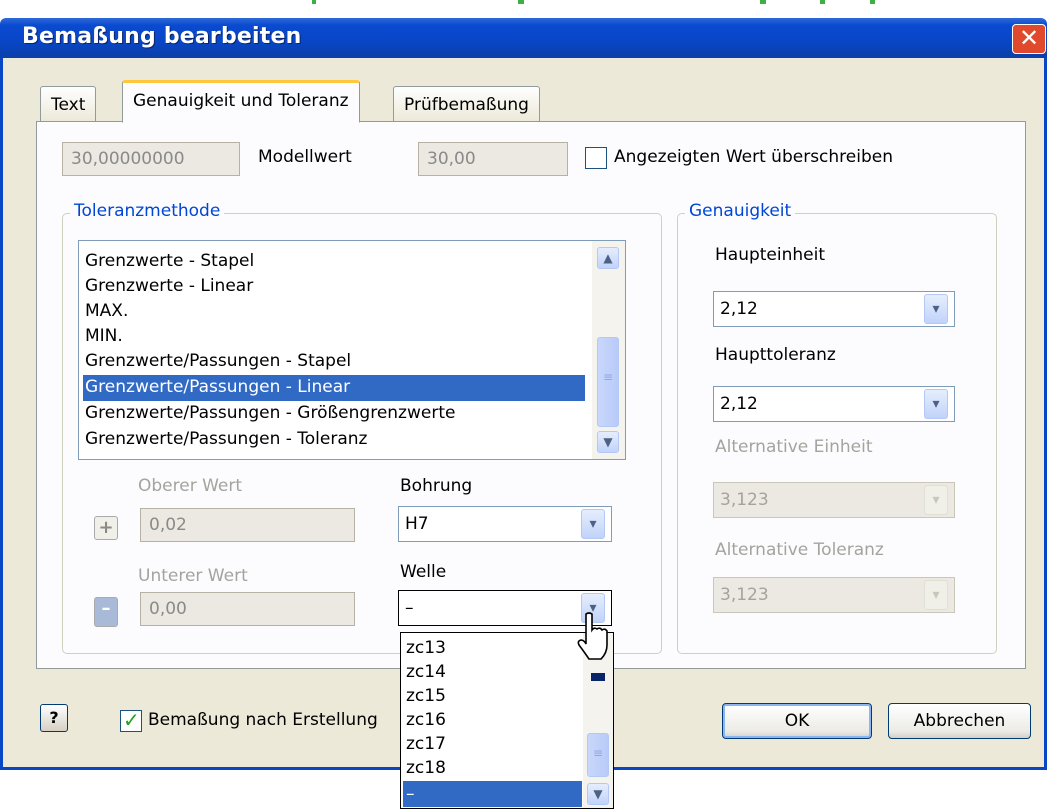  I want to click on primary-unit-label: Haupteinheit, so click(770, 255).